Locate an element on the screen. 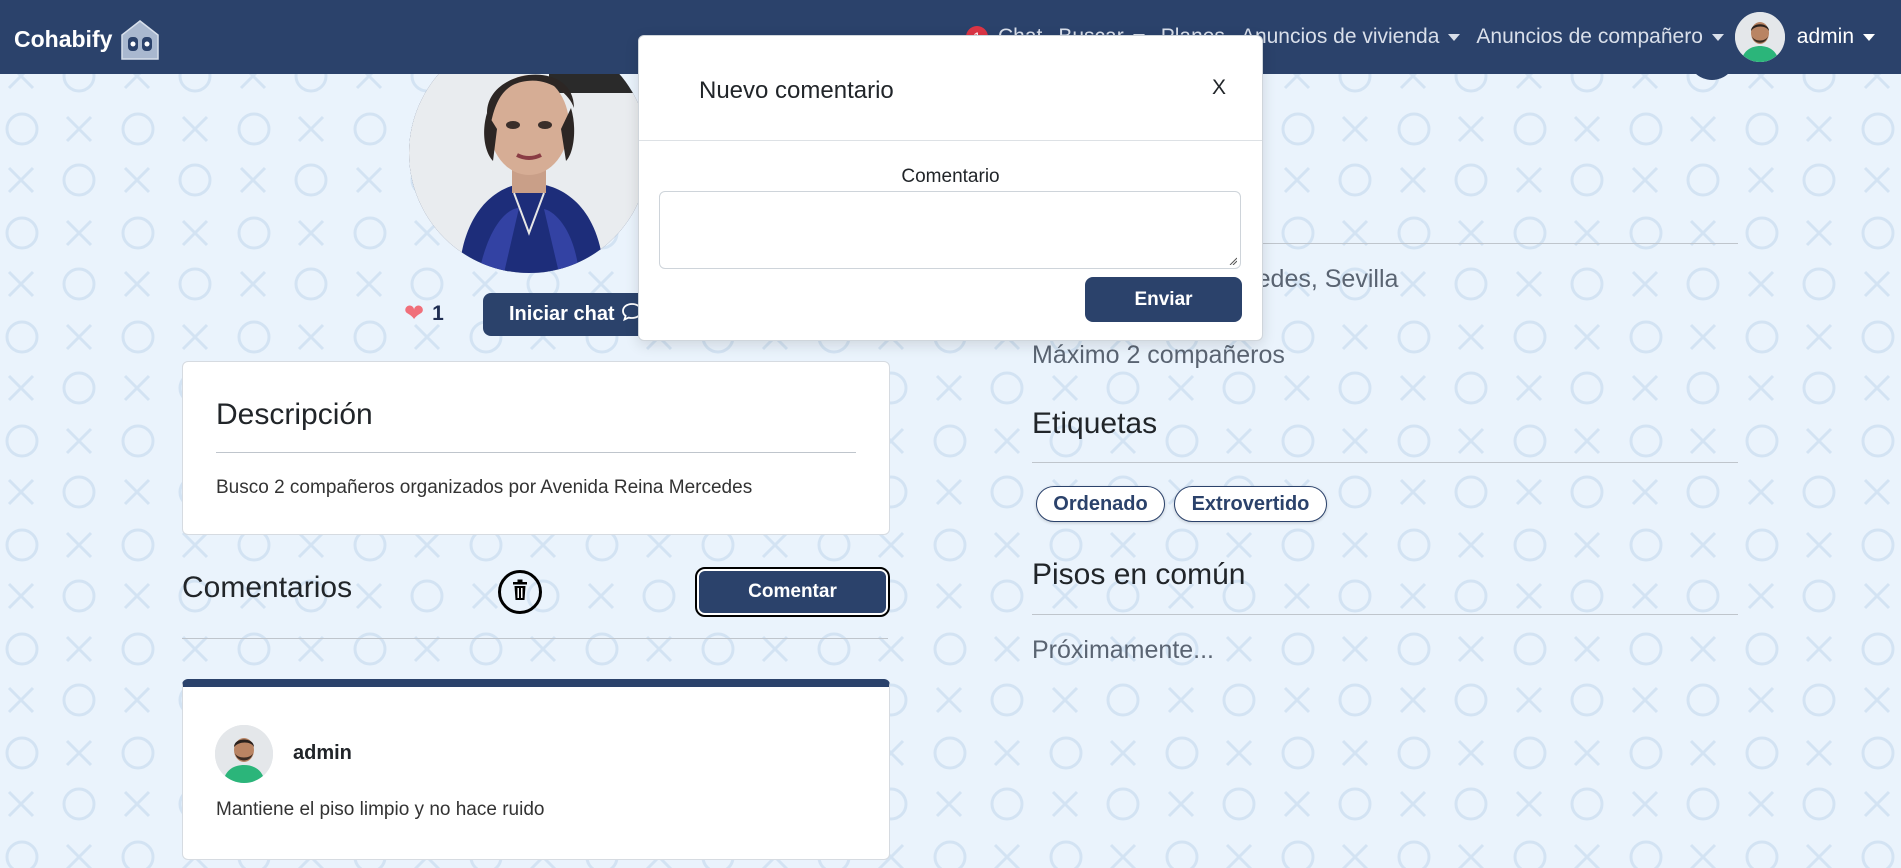  comment-button: Comentar is located at coordinates (792, 592).